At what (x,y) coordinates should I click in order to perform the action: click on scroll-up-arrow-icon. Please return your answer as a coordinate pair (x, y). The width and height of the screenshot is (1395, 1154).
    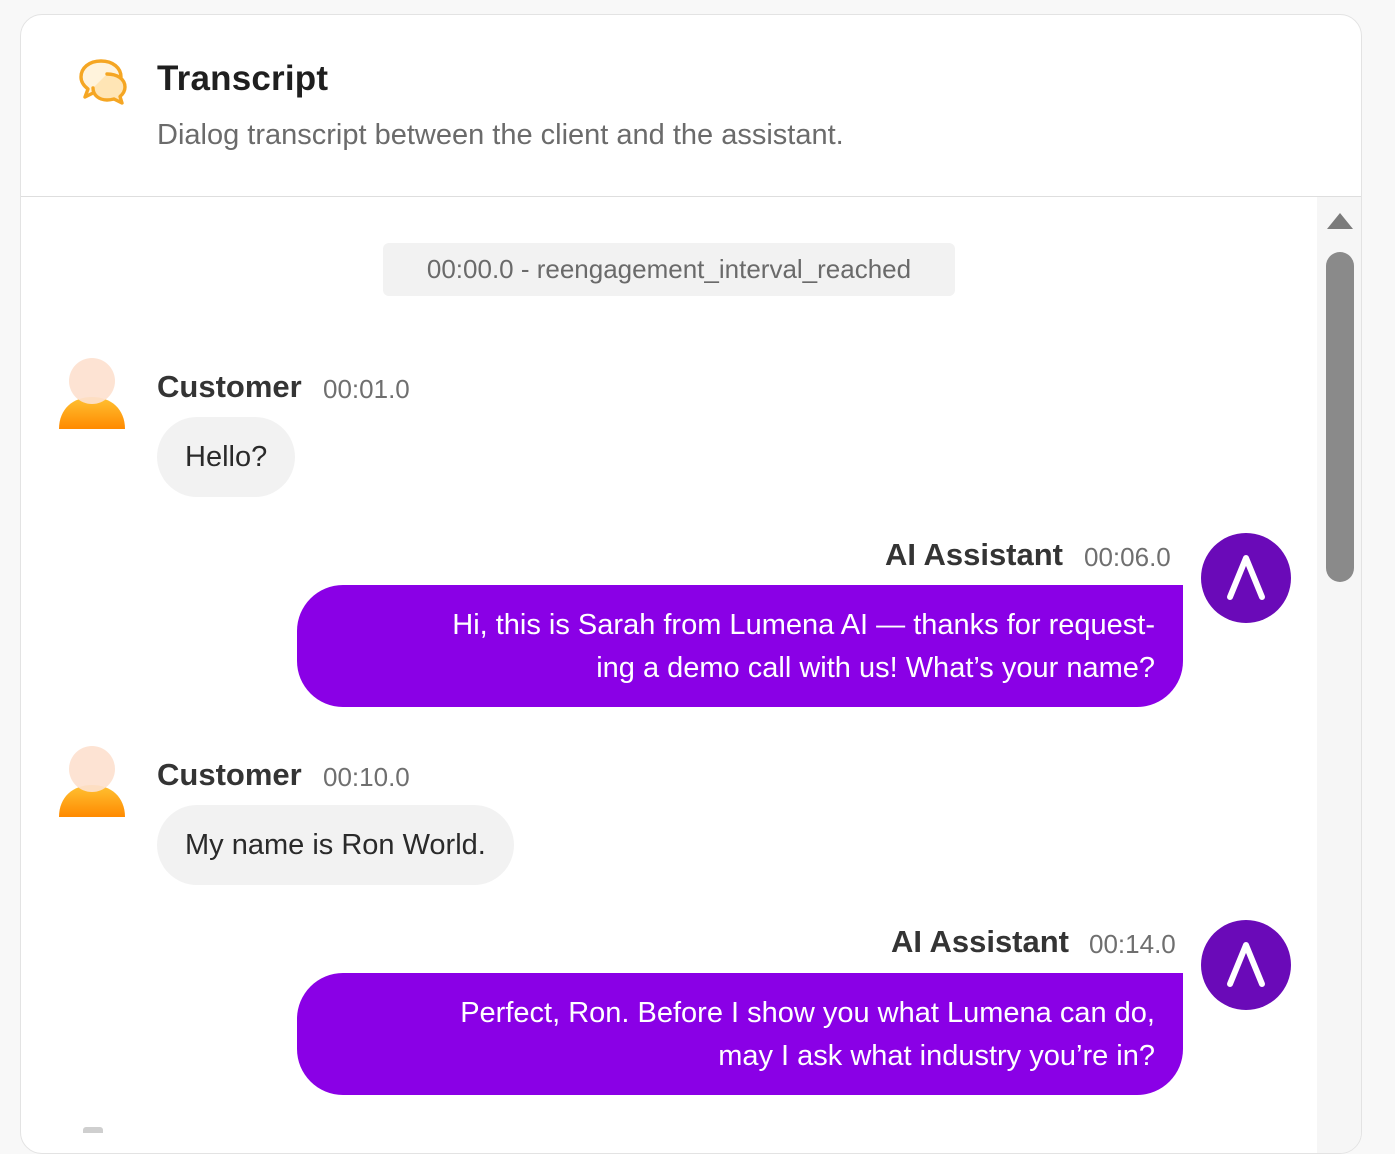
    Looking at the image, I should click on (1340, 221).